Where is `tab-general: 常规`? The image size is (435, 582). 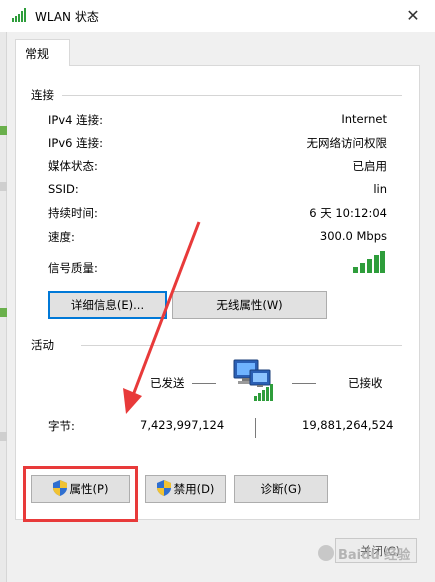 tab-general: 常规 is located at coordinates (42, 52).